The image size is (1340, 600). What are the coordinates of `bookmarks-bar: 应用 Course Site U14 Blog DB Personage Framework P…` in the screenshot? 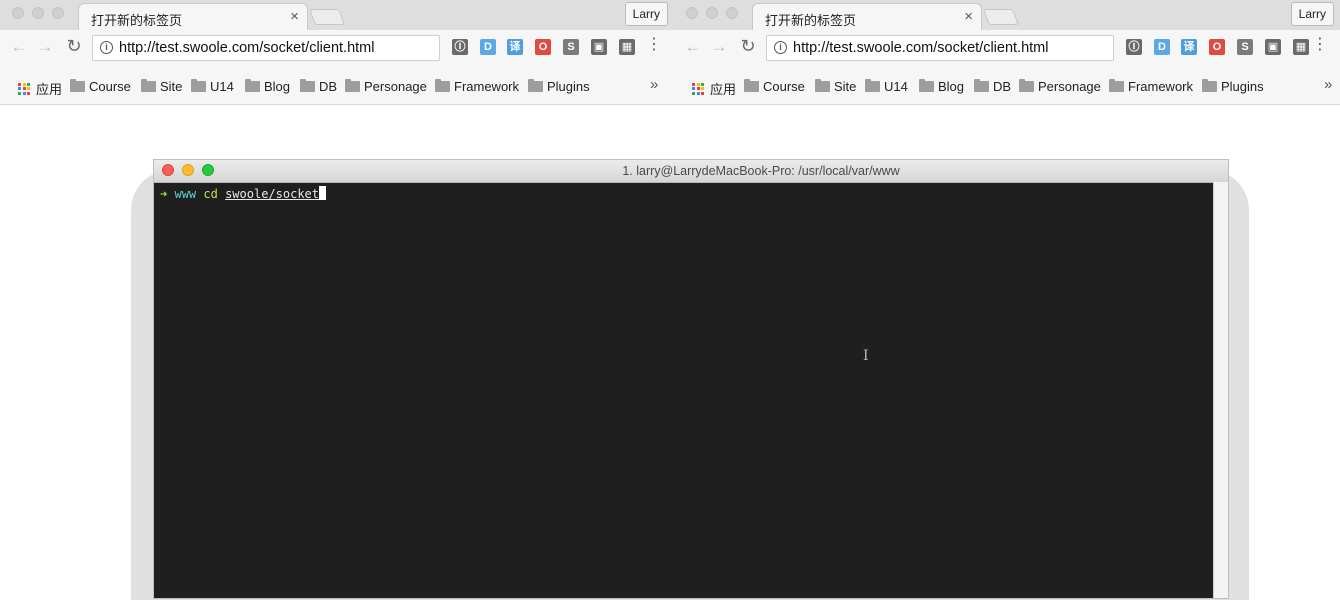 It's located at (1007, 85).